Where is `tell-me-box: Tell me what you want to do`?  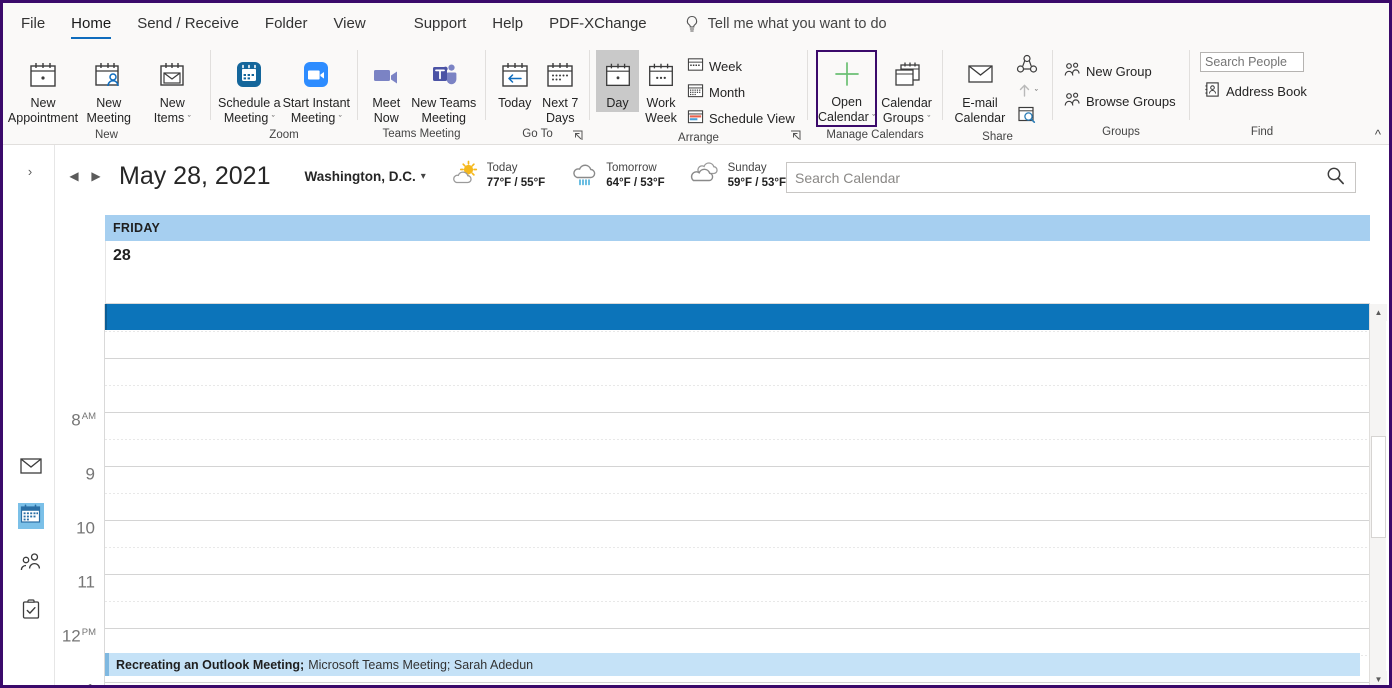
tell-me-box: Tell me what you want to do is located at coordinates (785, 24).